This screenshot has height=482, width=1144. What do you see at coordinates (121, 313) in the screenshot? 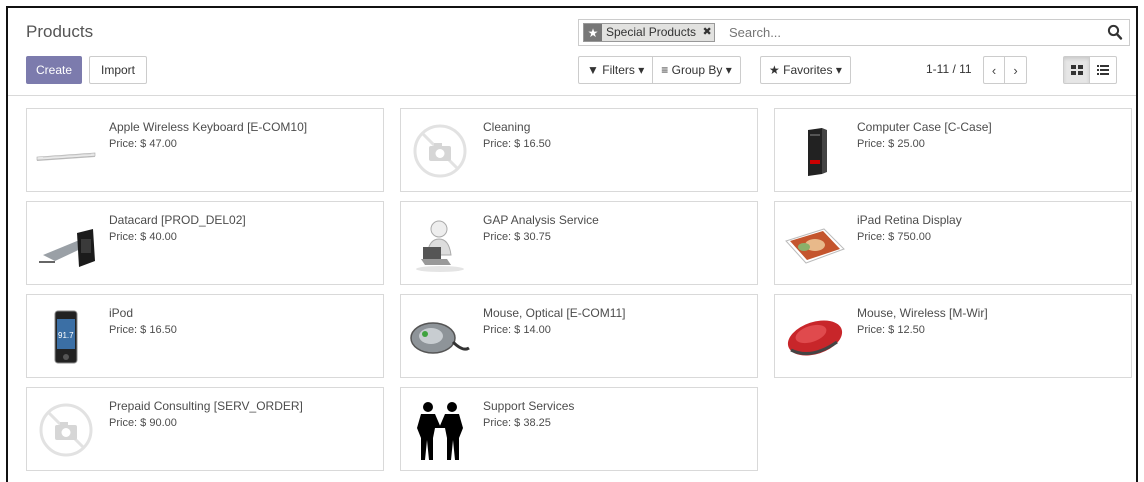
I see `product-name: iPod` at bounding box center [121, 313].